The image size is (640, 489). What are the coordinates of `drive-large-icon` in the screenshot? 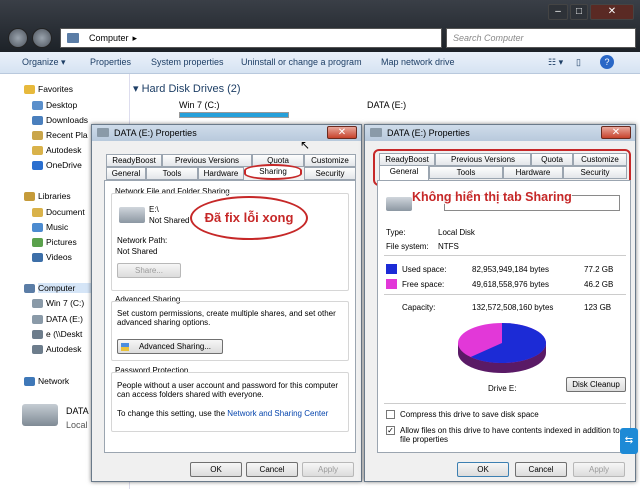 It's located at (40, 415).